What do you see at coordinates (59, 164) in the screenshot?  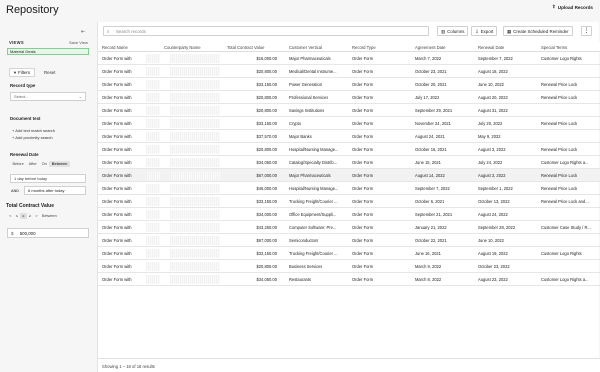 I see `renewal-tab-between: Between` at bounding box center [59, 164].